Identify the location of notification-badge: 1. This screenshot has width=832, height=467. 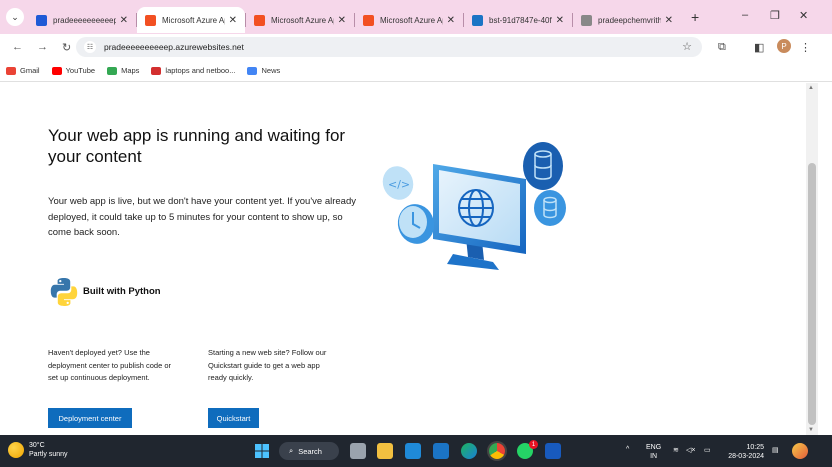
(533, 444).